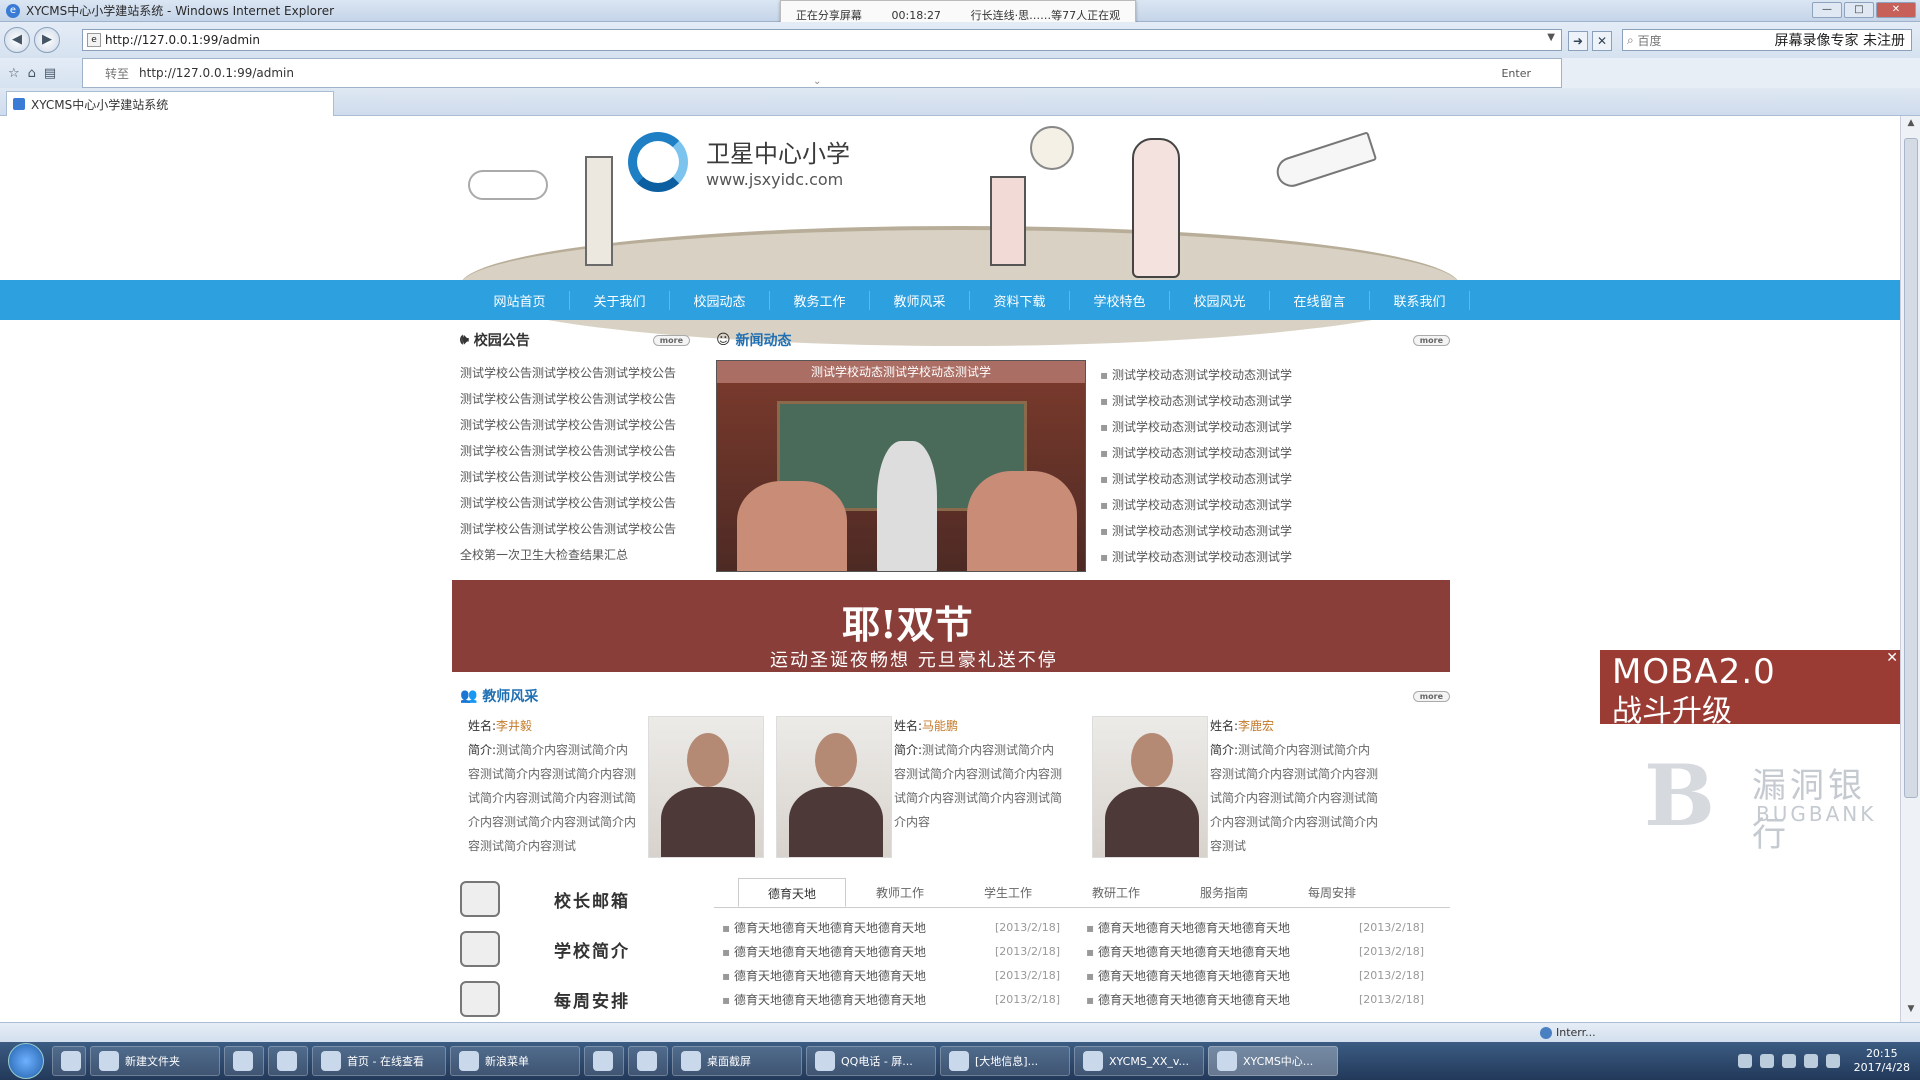  Describe the element at coordinates (1810, 1061) in the screenshot. I see `volume-icon` at that location.